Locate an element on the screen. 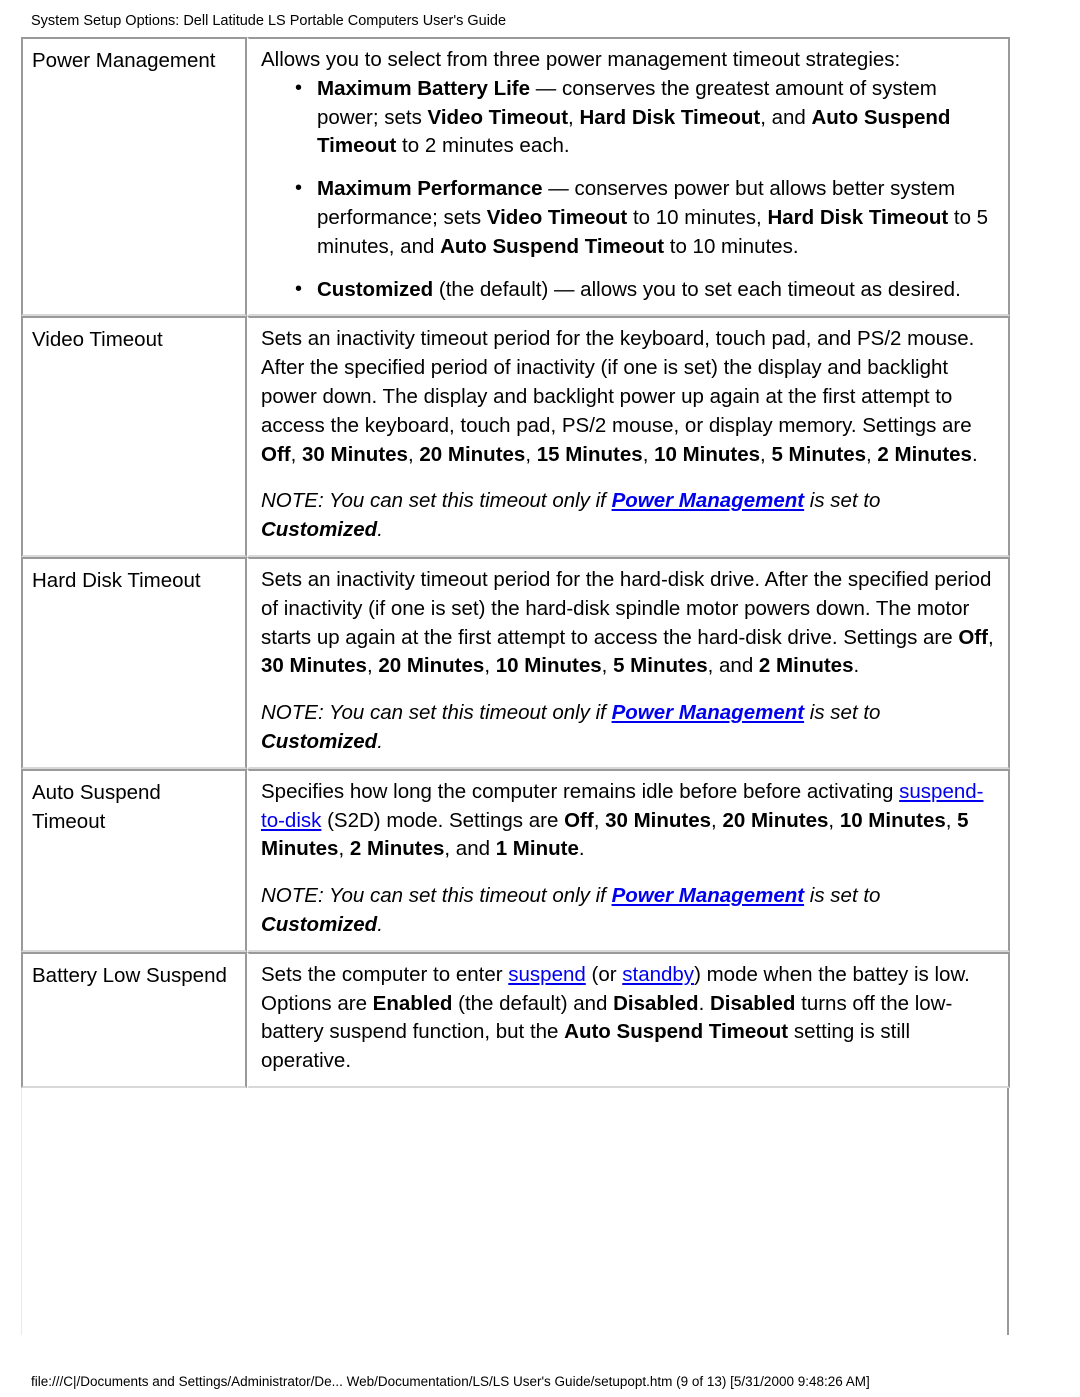 The height and width of the screenshot is (1397, 1080). settings-separator: , and is located at coordinates (470, 849).